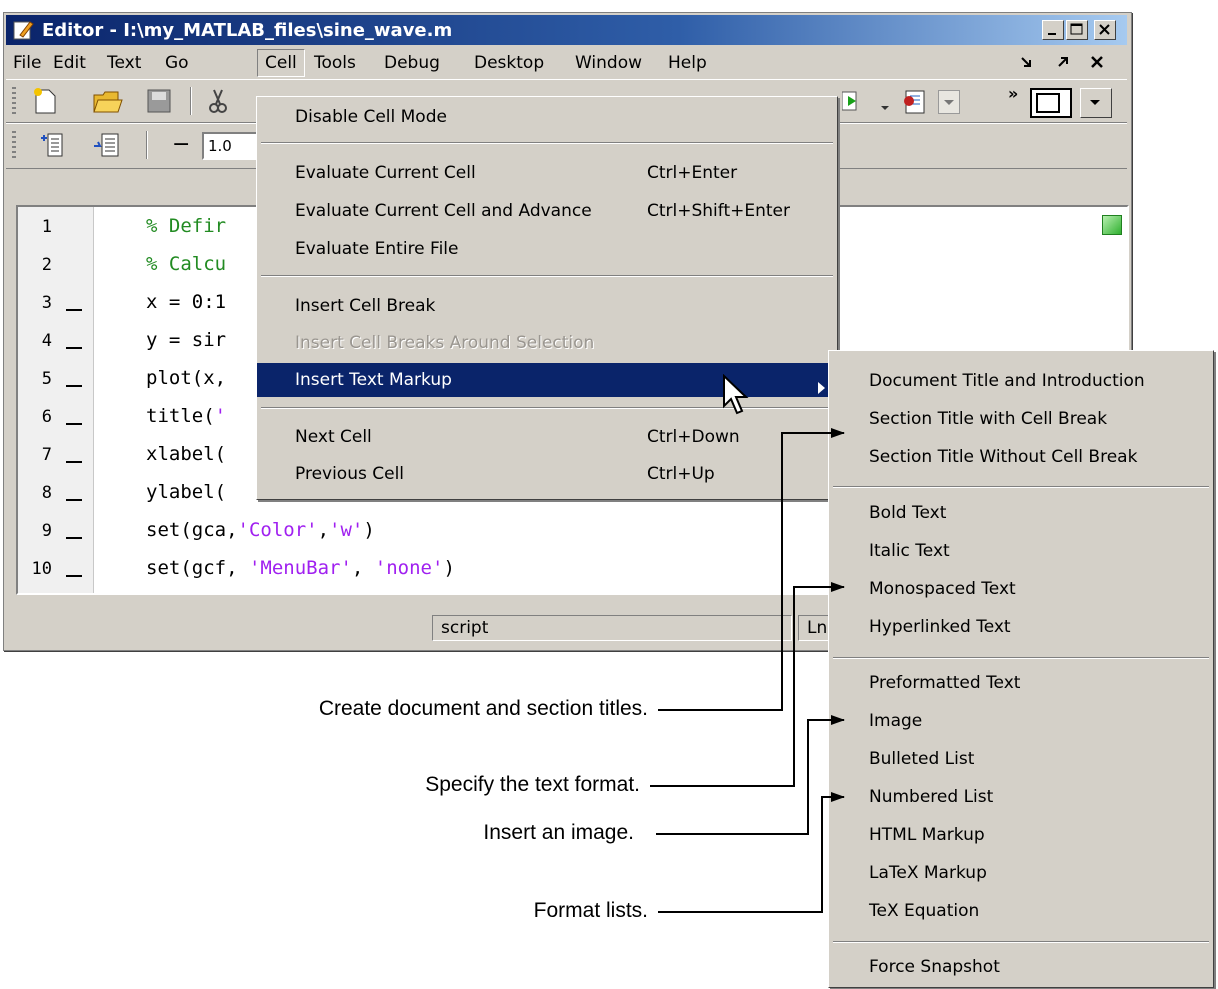 The width and height of the screenshot is (1218, 989). What do you see at coordinates (747, 684) in the screenshot?
I see `leader-text-format` at bounding box center [747, 684].